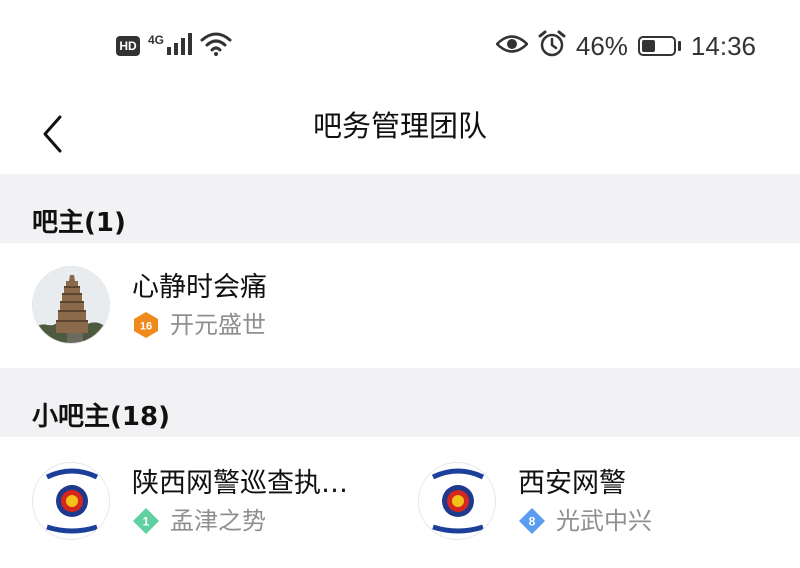  What do you see at coordinates (218, 325) in the screenshot?
I see `member-title: 开元盛世` at bounding box center [218, 325].